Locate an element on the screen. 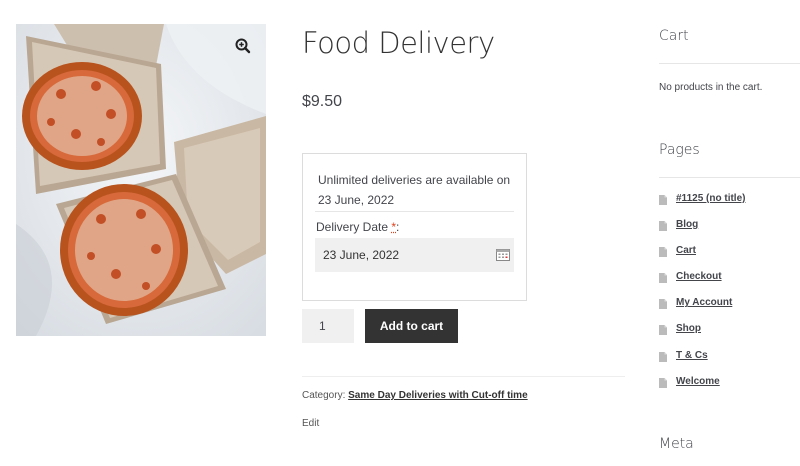 The image size is (800, 466). product-price: $9.50 is located at coordinates (322, 101).